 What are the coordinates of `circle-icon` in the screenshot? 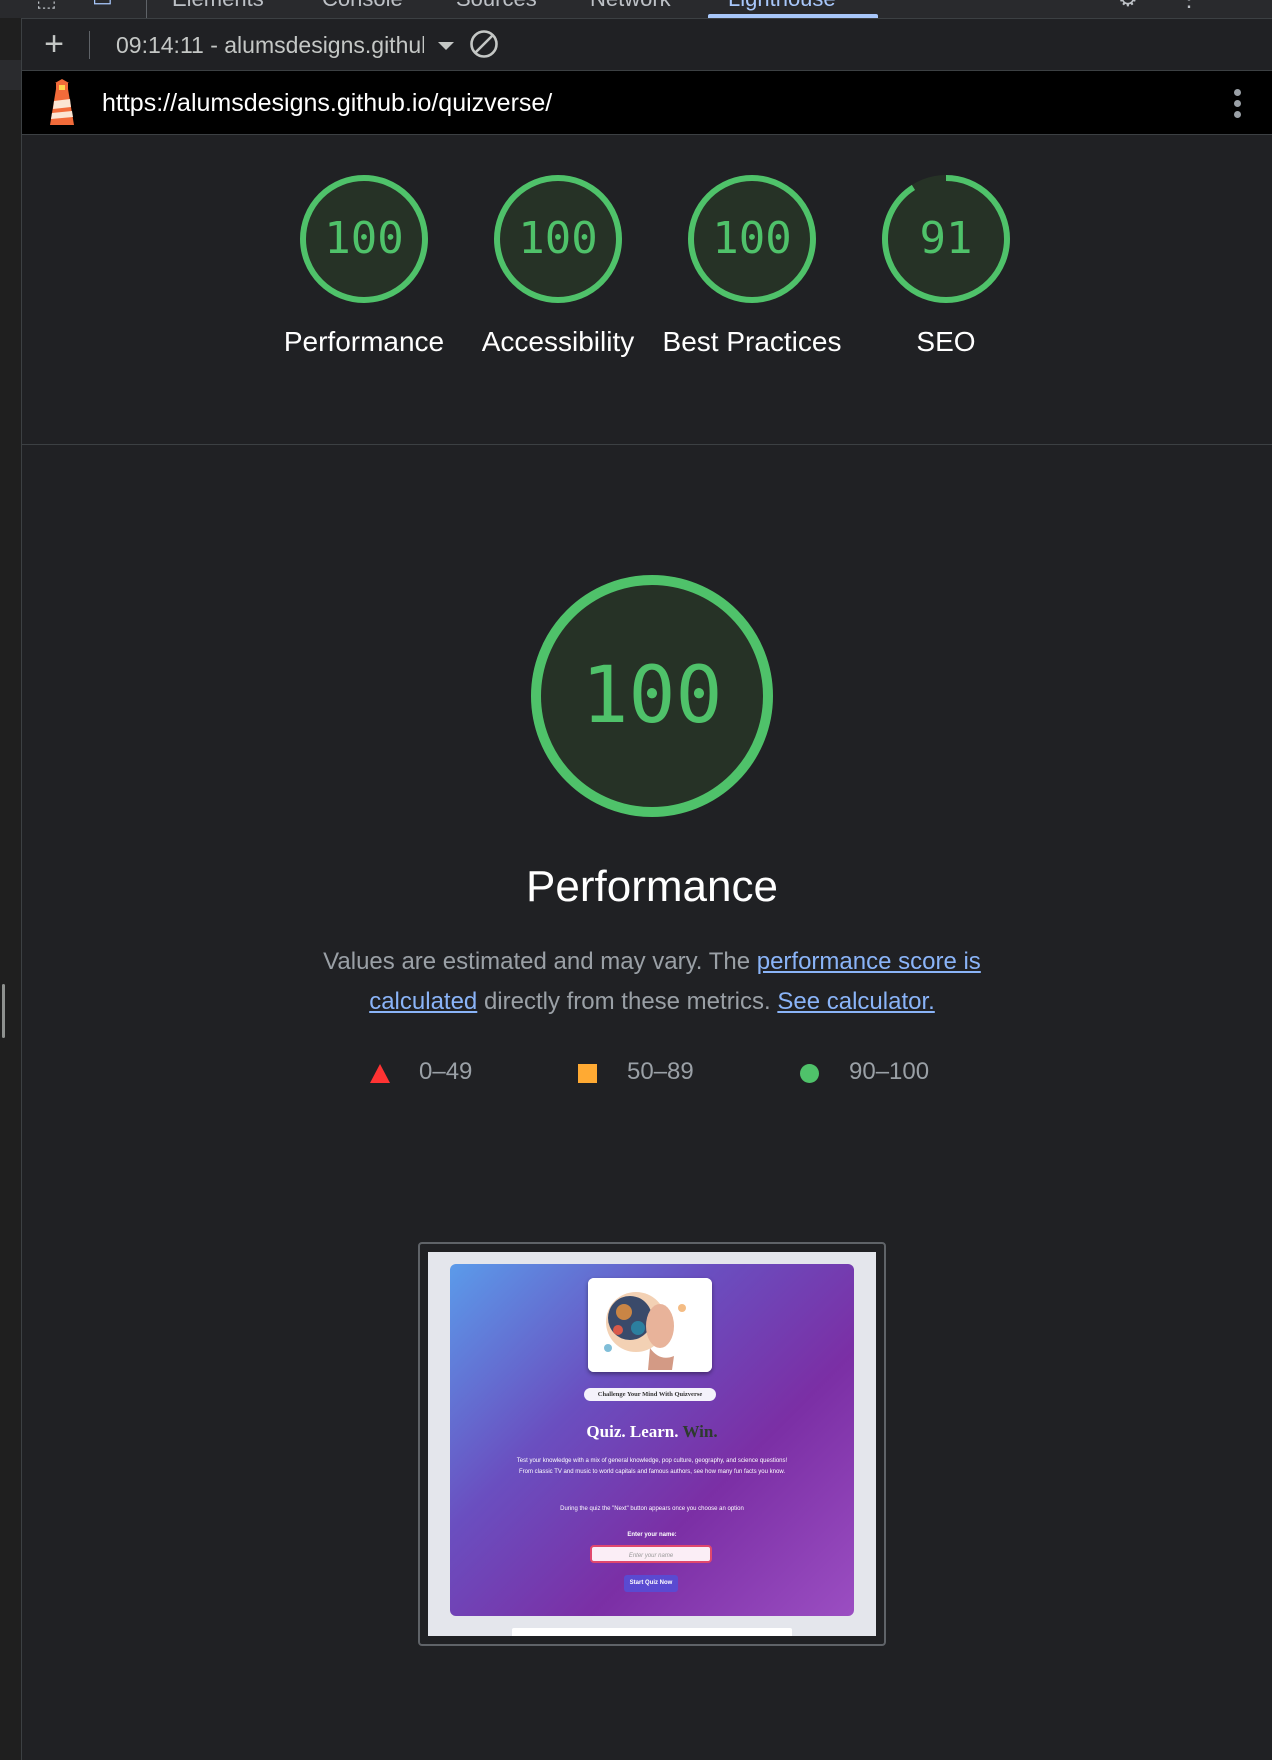 It's located at (809, 1073).